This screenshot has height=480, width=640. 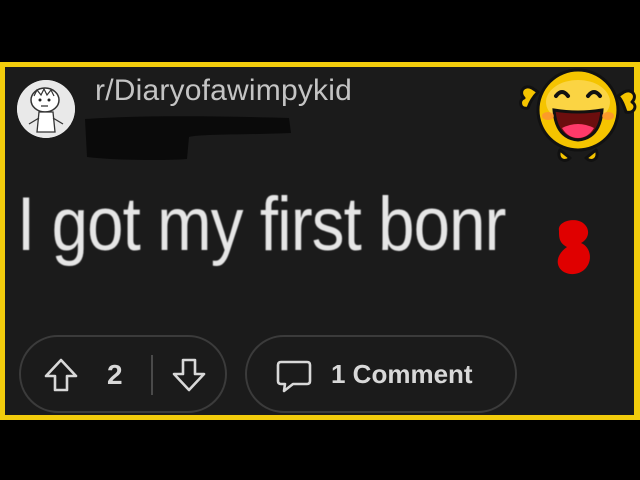 I want to click on vote-divider, so click(x=152, y=375).